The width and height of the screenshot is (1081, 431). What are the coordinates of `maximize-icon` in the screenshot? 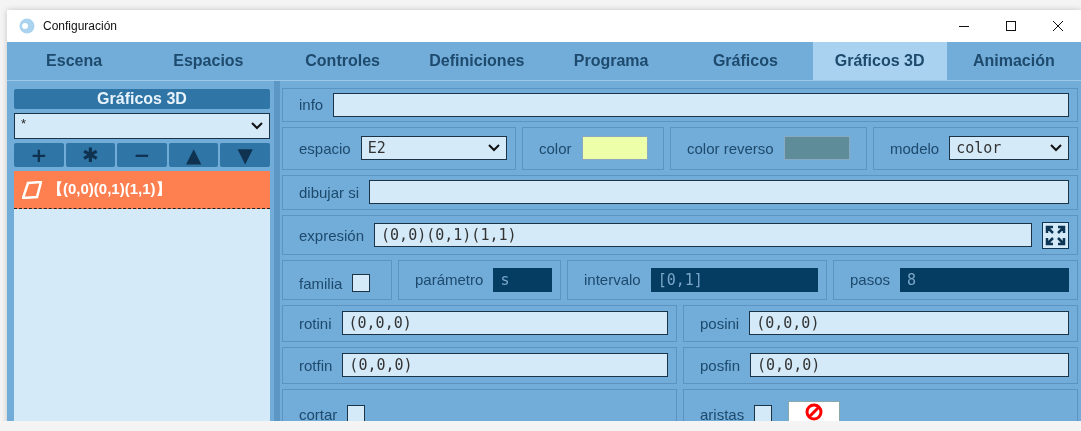 It's located at (1010, 26).